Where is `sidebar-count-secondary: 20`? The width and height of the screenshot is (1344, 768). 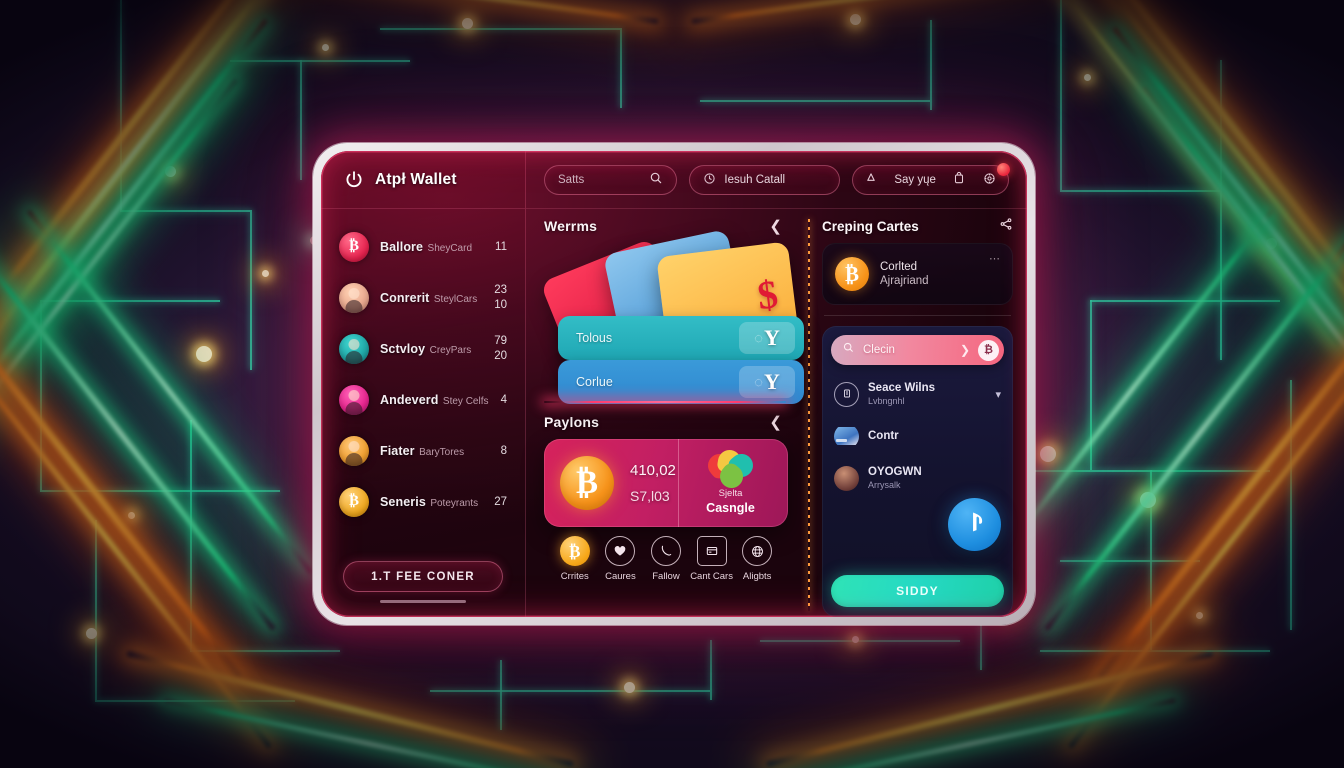
sidebar-count-secondary: 20 is located at coordinates (500, 356).